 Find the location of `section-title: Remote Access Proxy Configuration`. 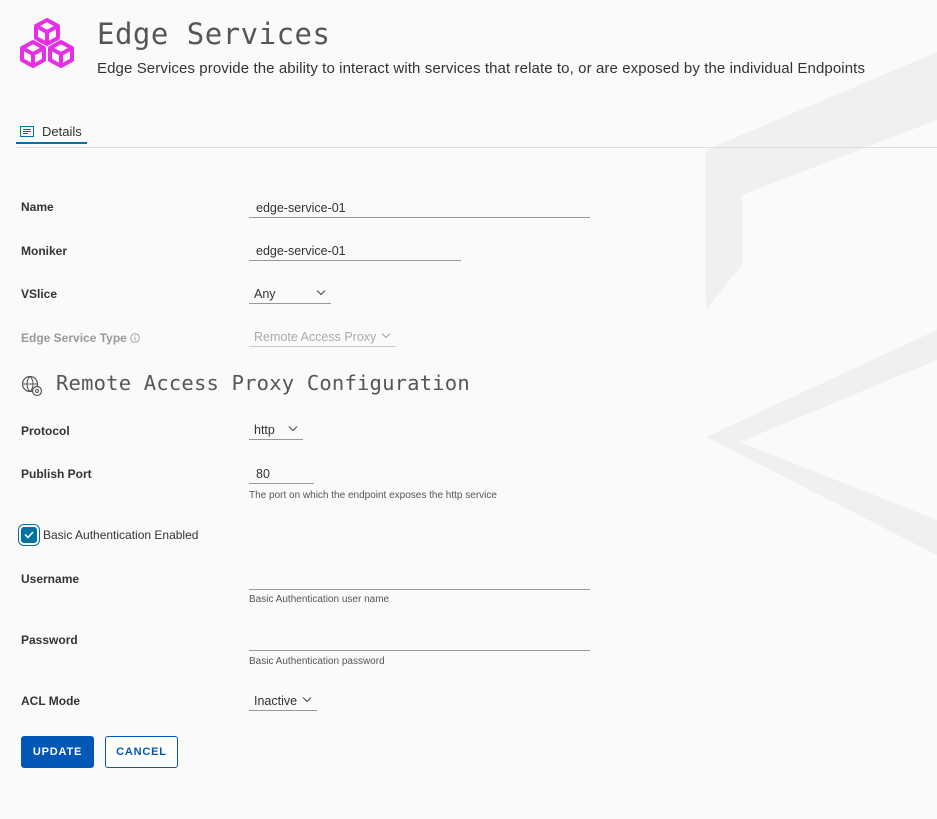

section-title: Remote Access Proxy Configuration is located at coordinates (263, 383).